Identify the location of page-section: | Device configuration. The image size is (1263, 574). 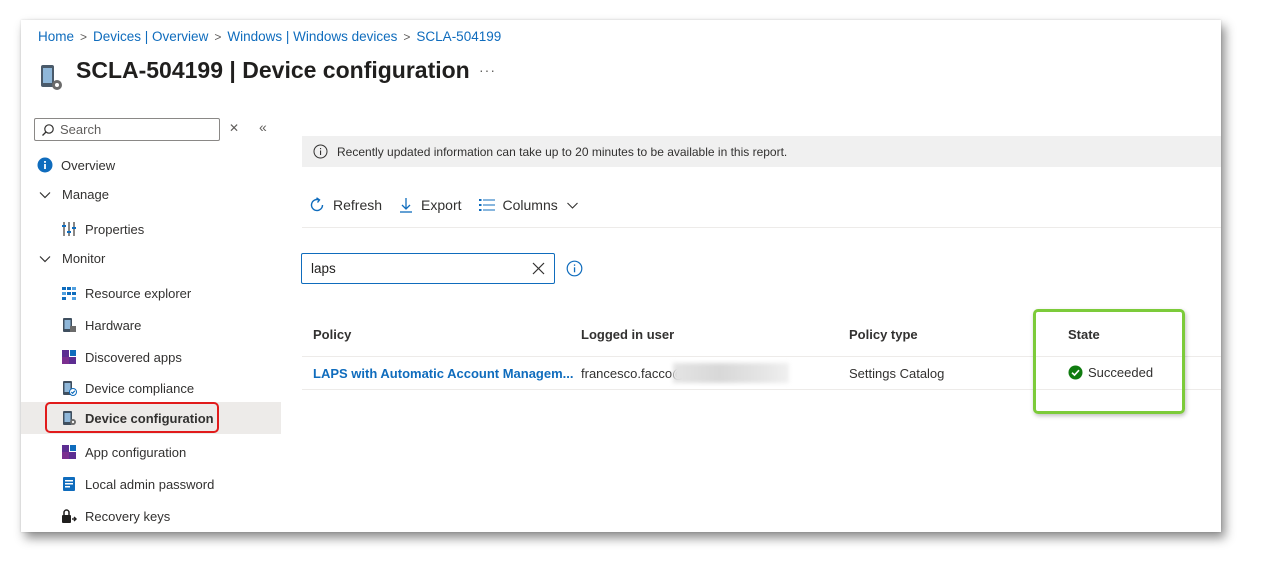
(346, 70).